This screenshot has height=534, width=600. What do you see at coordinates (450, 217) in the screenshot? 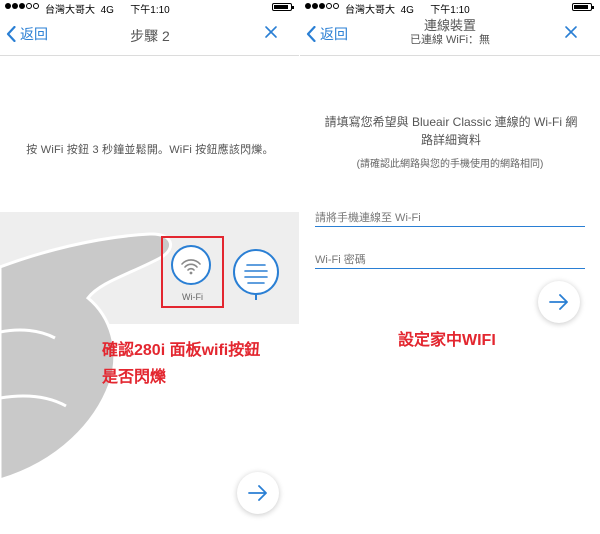
I see `wifi-ssid-field: 請將手機連線至 Wi-Fi` at bounding box center [450, 217].